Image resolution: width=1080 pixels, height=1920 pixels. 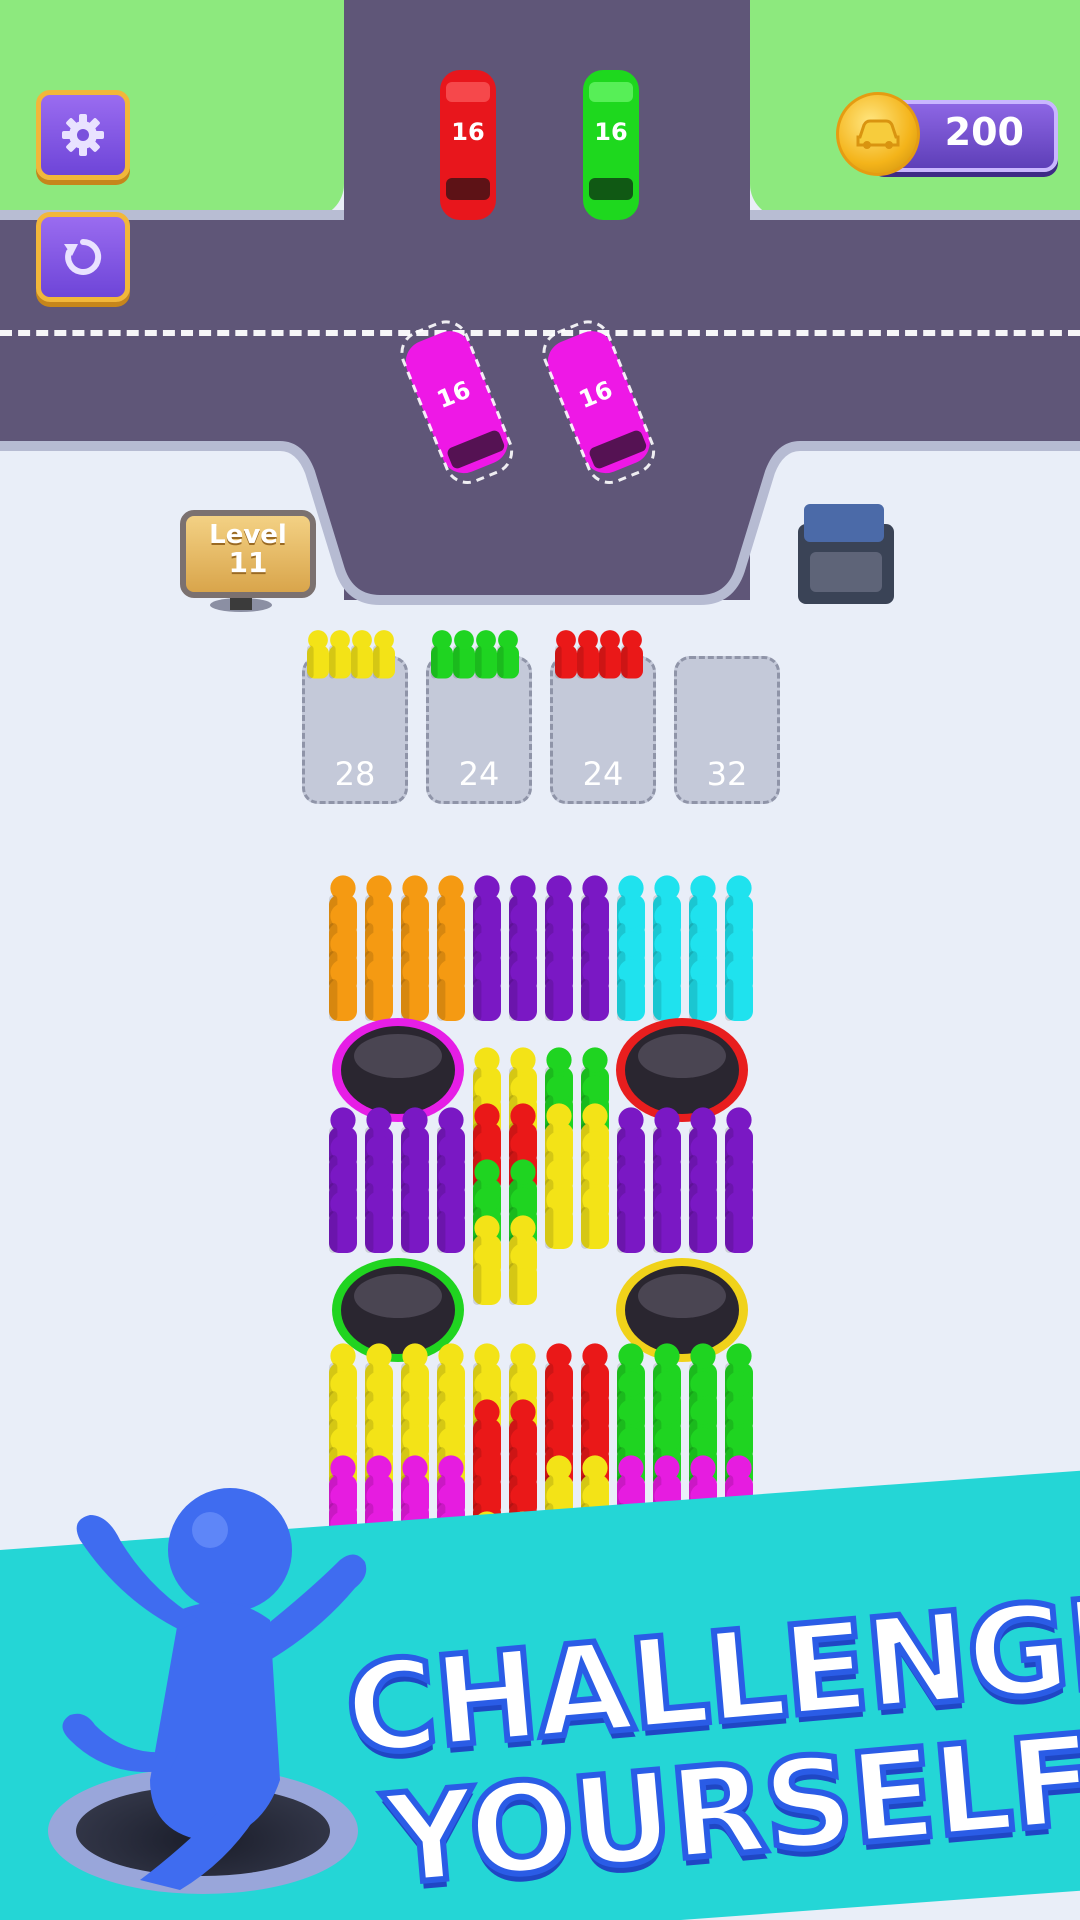 I want to click on hero-character, so click(x=214, y=1689).